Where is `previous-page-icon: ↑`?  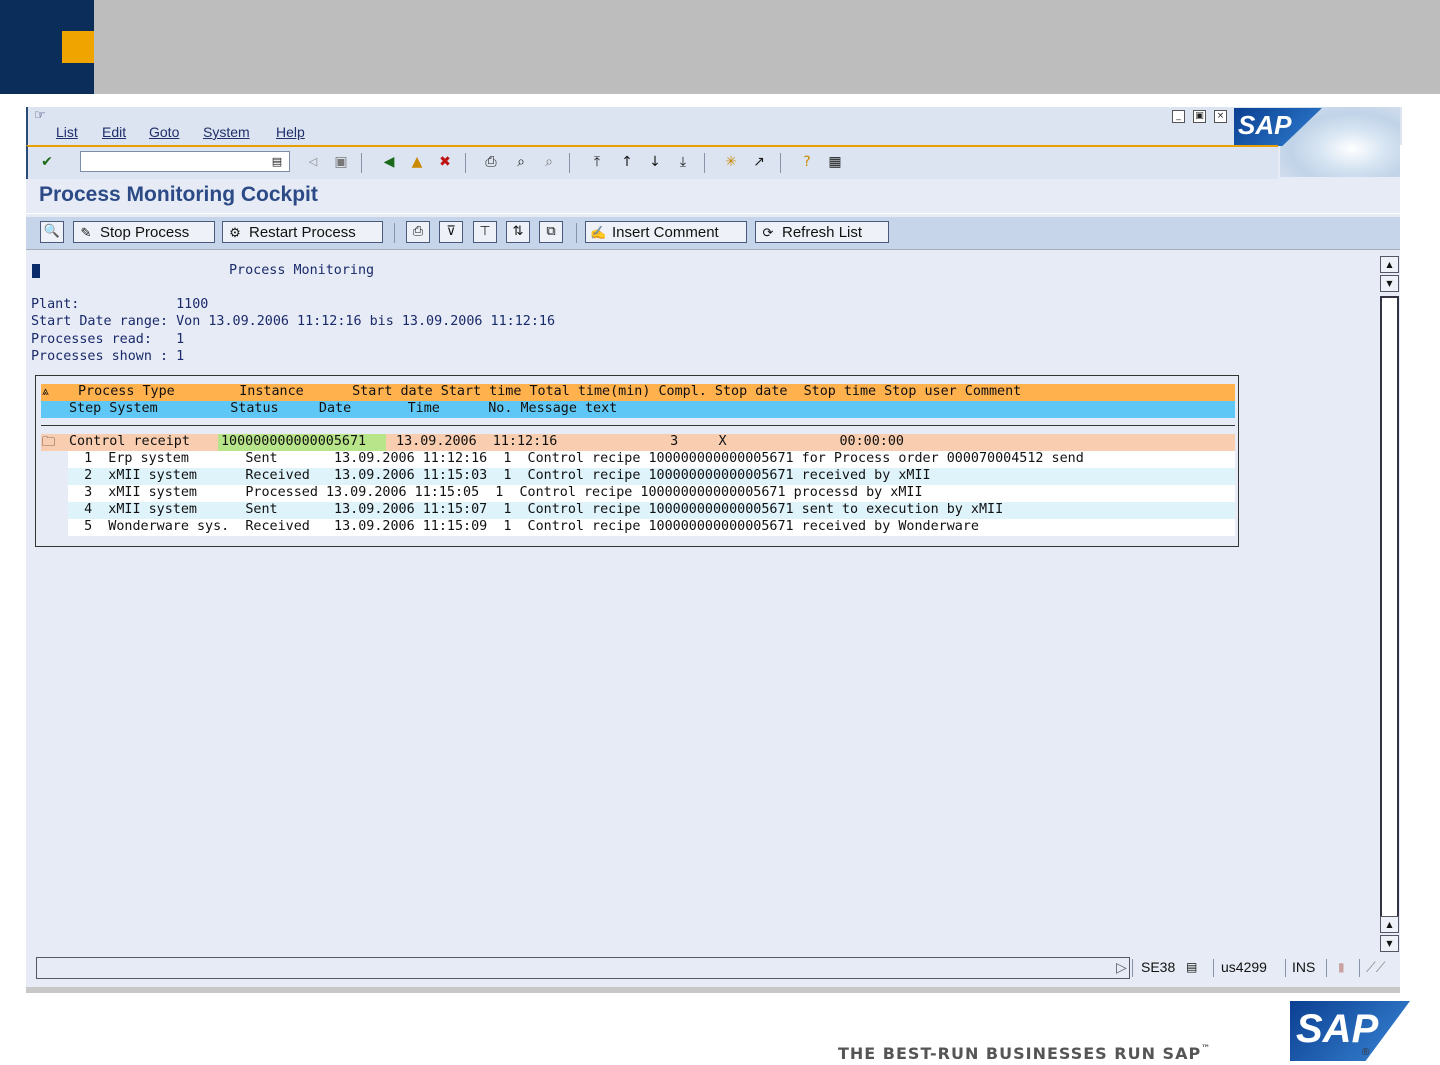
previous-page-icon: ↑ is located at coordinates (627, 162).